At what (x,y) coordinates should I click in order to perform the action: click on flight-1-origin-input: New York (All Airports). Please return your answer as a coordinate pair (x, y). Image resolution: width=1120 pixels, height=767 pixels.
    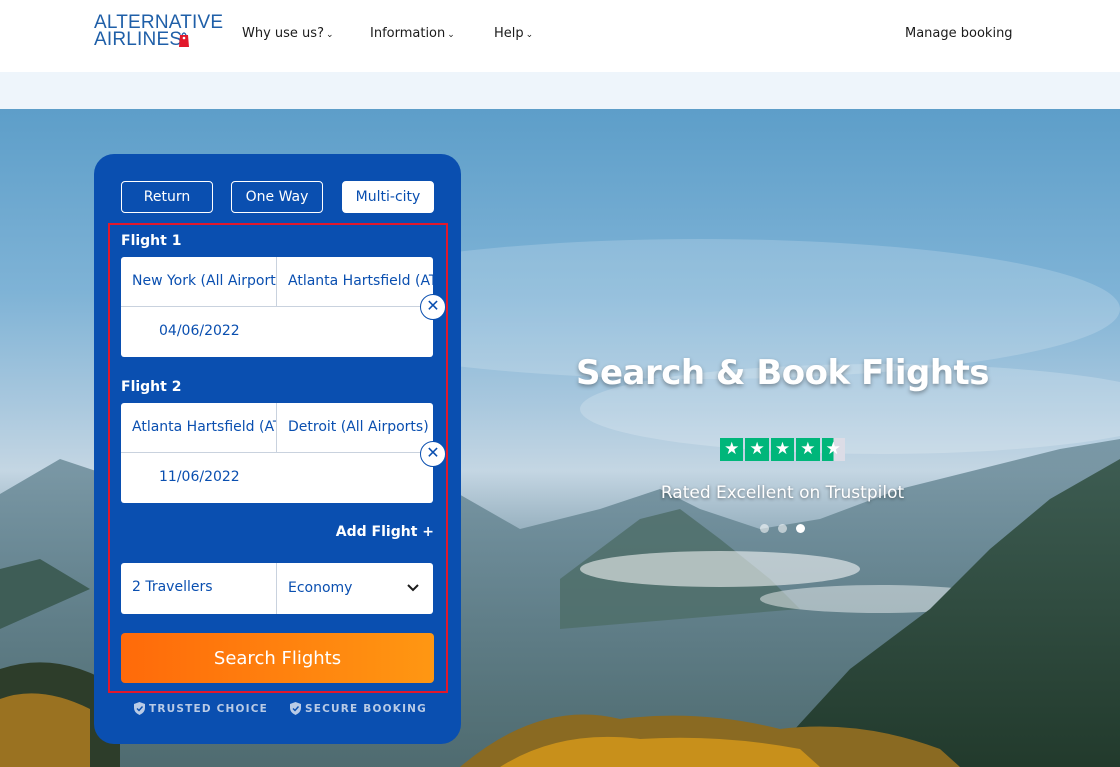
    Looking at the image, I should click on (199, 282).